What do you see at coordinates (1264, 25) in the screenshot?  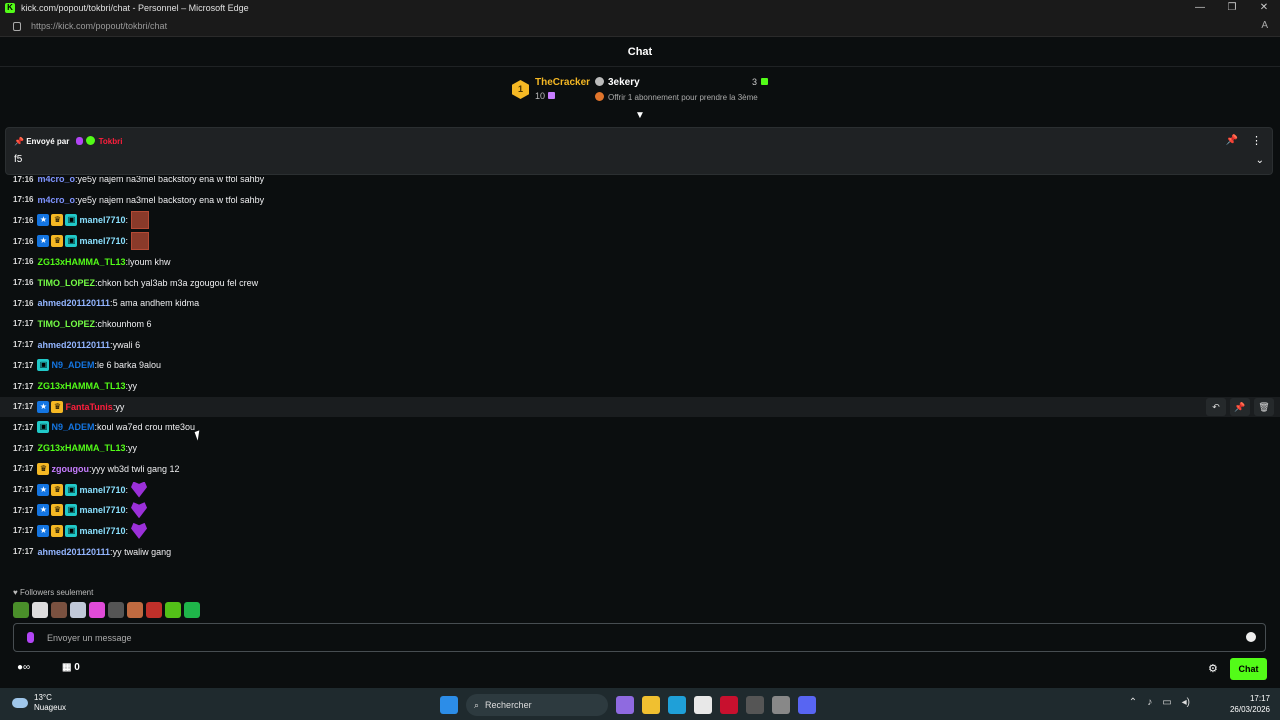 I see `read-aloud-icon: A` at bounding box center [1264, 25].